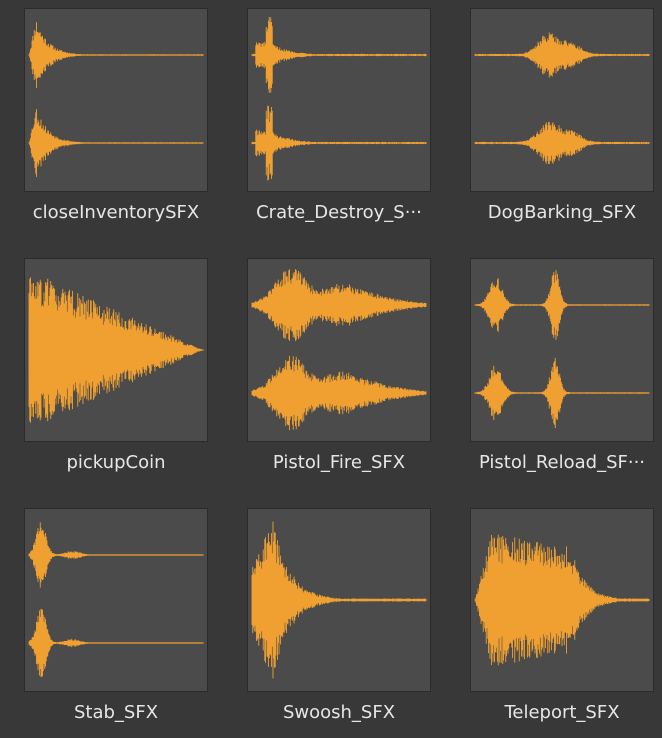 The height and width of the screenshot is (738, 662). Describe the element at coordinates (562, 212) in the screenshot. I see `asset-name: DogBarking_SFX` at that location.